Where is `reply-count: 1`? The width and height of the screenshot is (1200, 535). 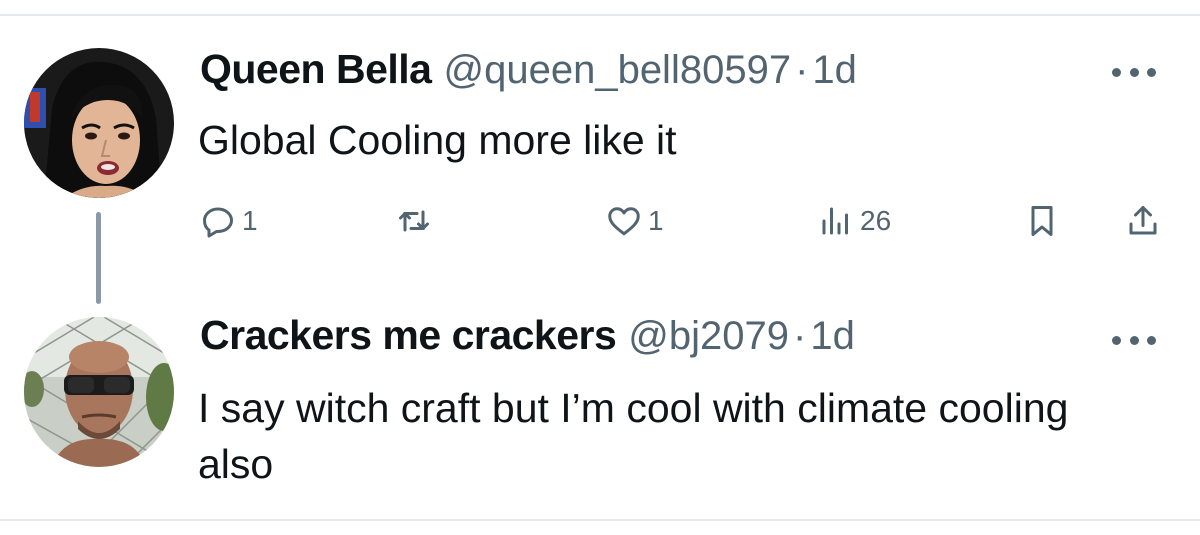
reply-count: 1 is located at coordinates (250, 220).